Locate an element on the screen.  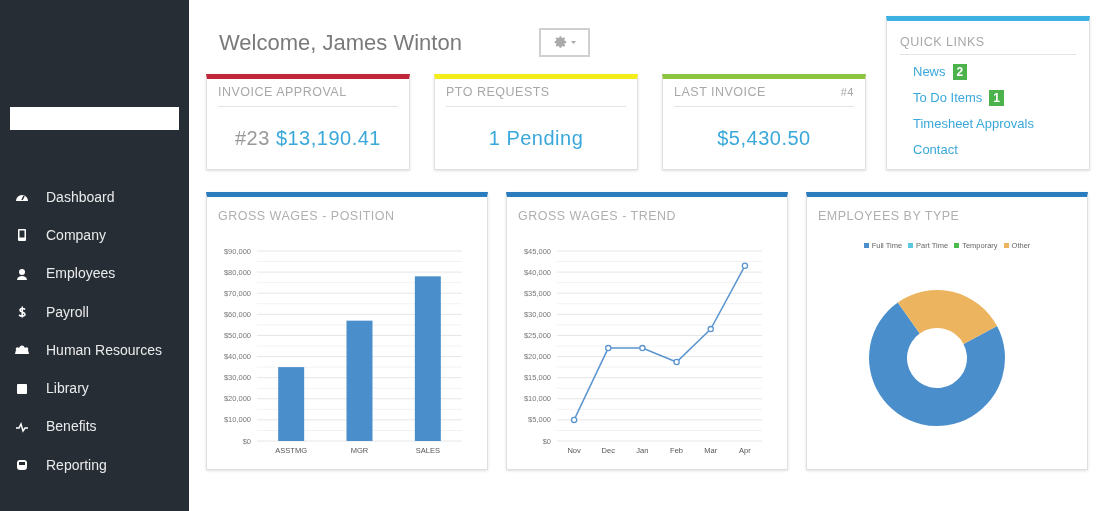
card-value: 1 Pending is located at coordinates (536, 138).